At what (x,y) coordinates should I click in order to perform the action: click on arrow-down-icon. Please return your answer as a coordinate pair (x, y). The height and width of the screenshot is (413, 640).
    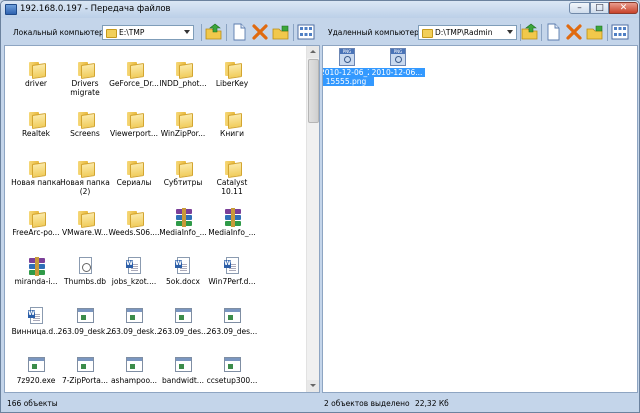
    Looking at the image, I should click on (313, 385).